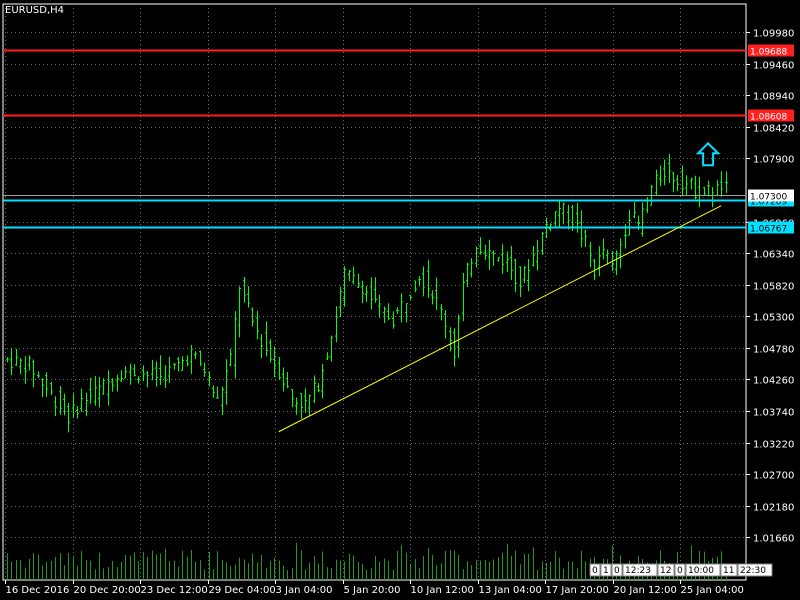 The width and height of the screenshot is (800, 600). What do you see at coordinates (304, 590) in the screenshot?
I see `x-tick-label: 3 Jan 04:00` at bounding box center [304, 590].